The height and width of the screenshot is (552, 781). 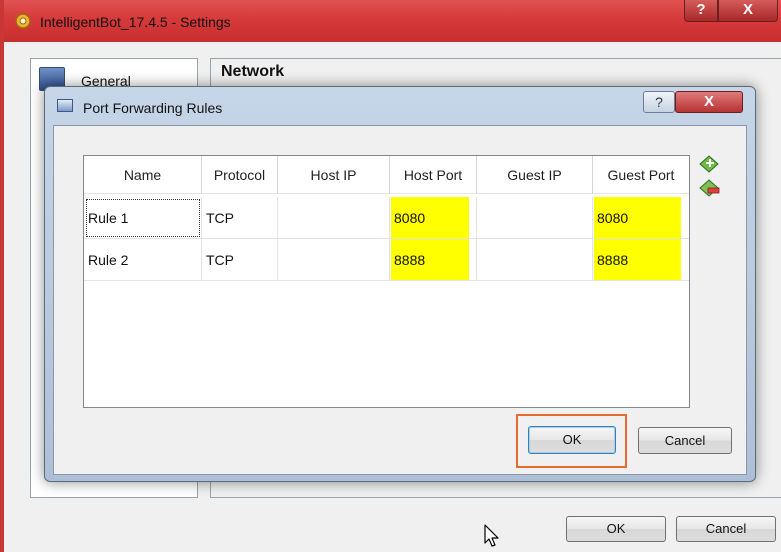 I want to click on table-row-1-protocol: TCP, so click(x=240, y=218).